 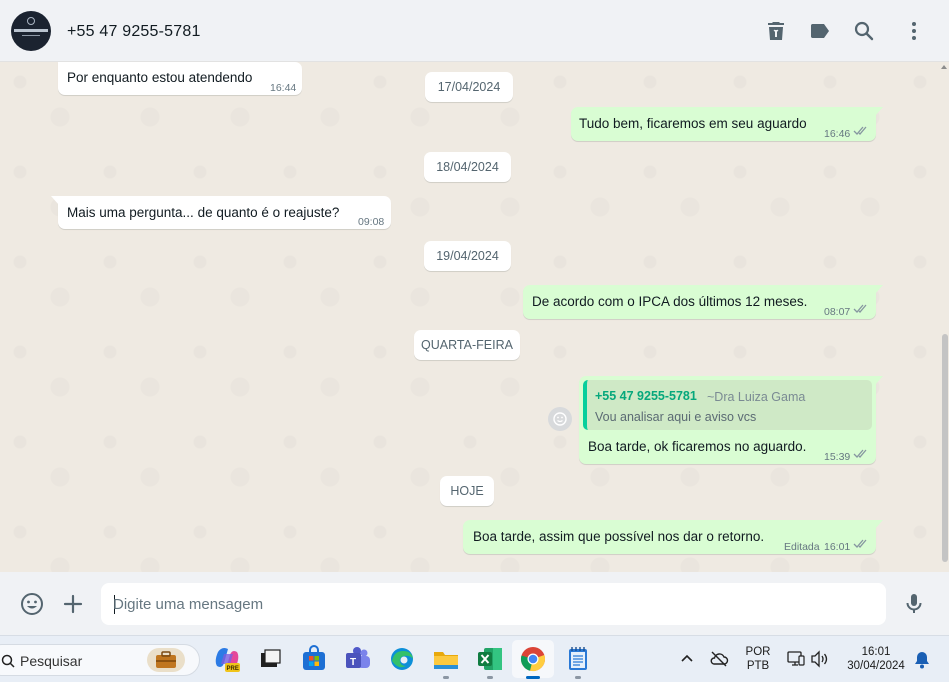 I want to click on quoted-text: Vou analisar aqui e aviso vcs, so click(x=676, y=417).